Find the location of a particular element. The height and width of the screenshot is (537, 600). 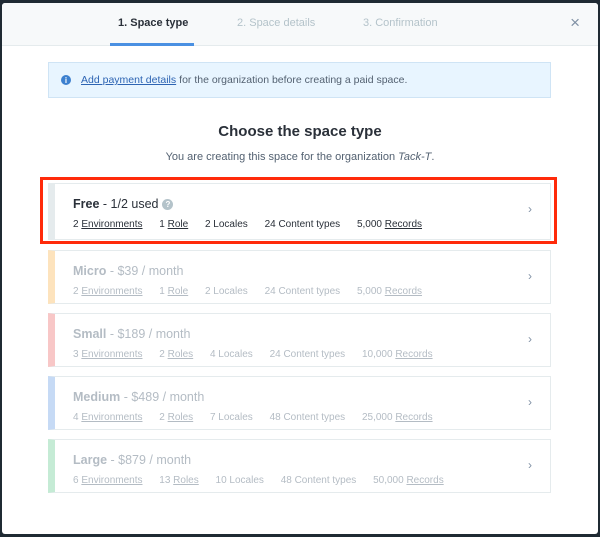

plan-price: - $39 / month is located at coordinates (145, 271).